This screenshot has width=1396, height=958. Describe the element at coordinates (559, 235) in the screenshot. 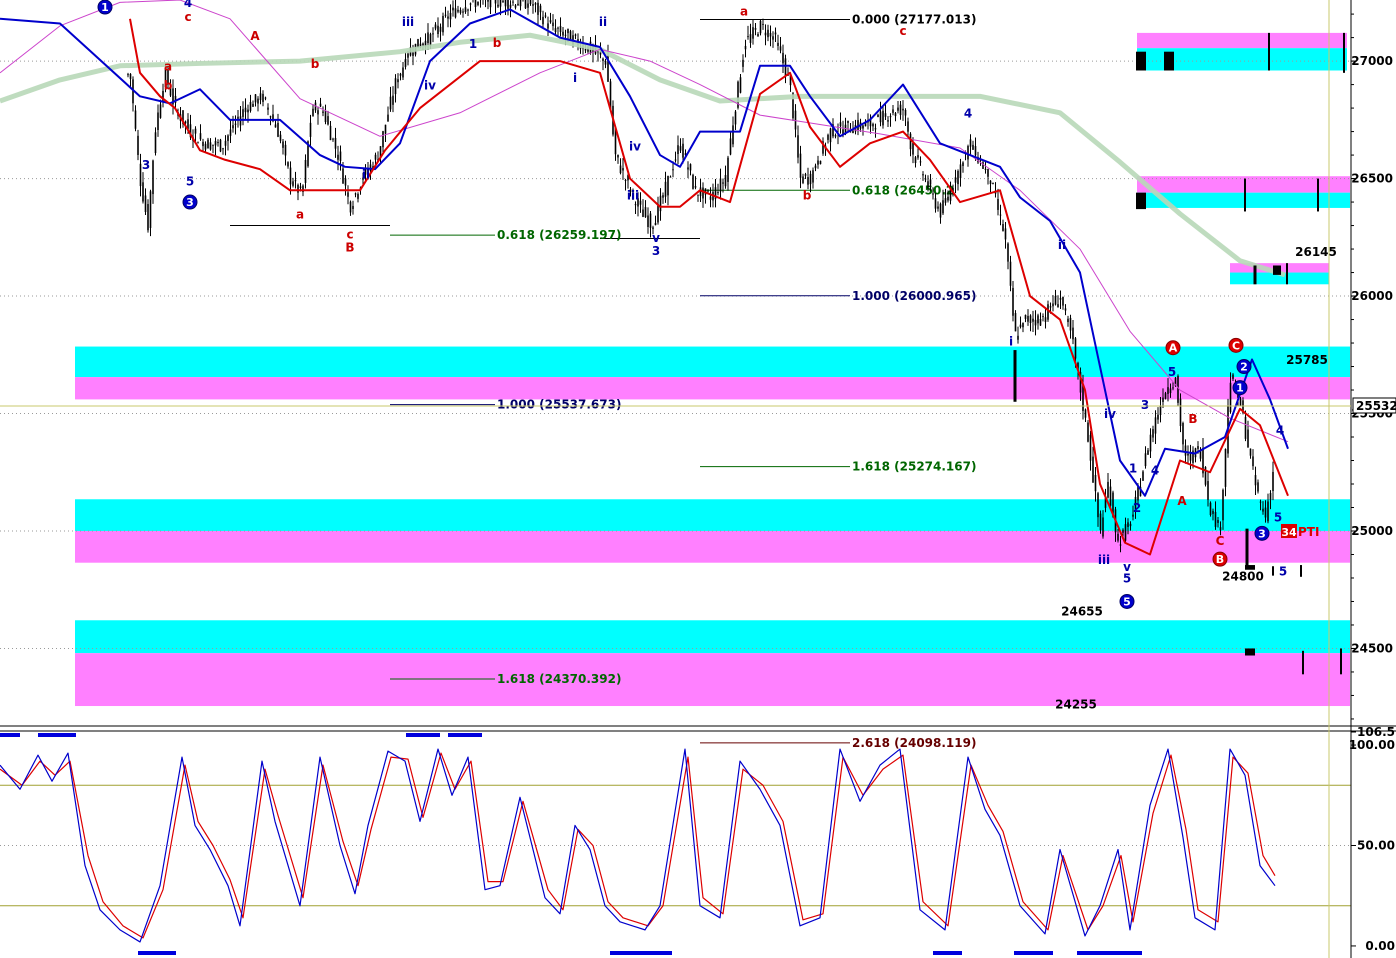

I see `fib-label-2: 0.618 (26259.197)` at that location.